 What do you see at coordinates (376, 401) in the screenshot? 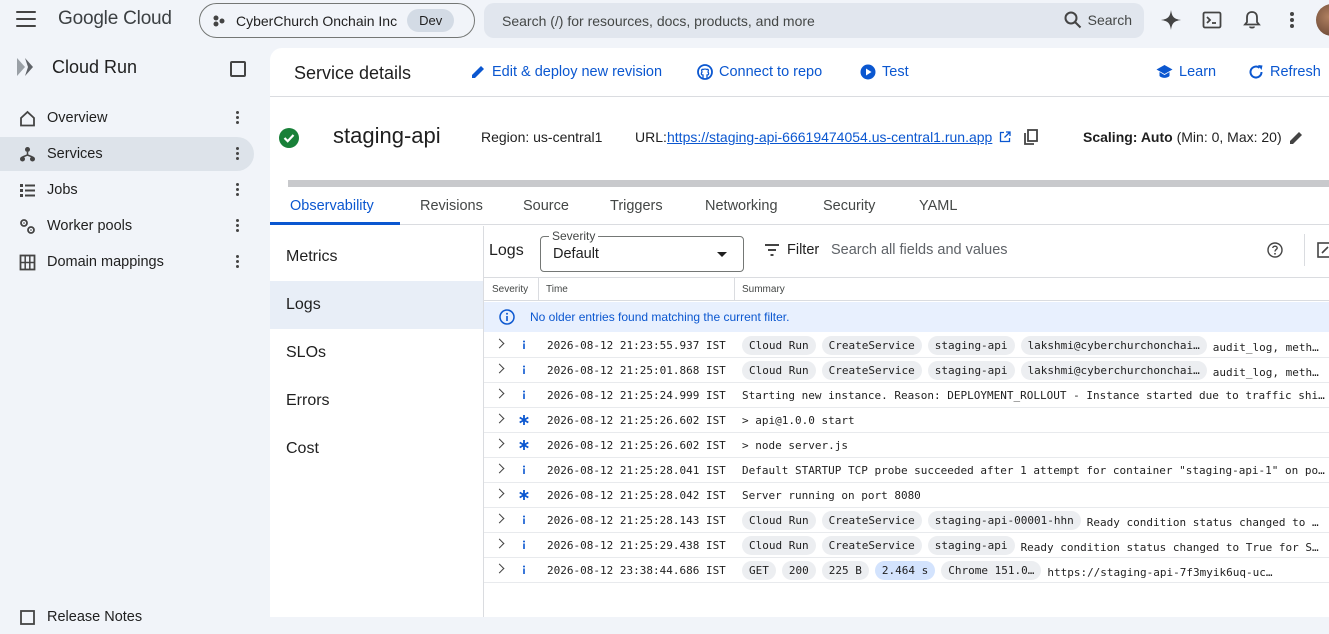
I see `subnav-errors: Errors` at bounding box center [376, 401].